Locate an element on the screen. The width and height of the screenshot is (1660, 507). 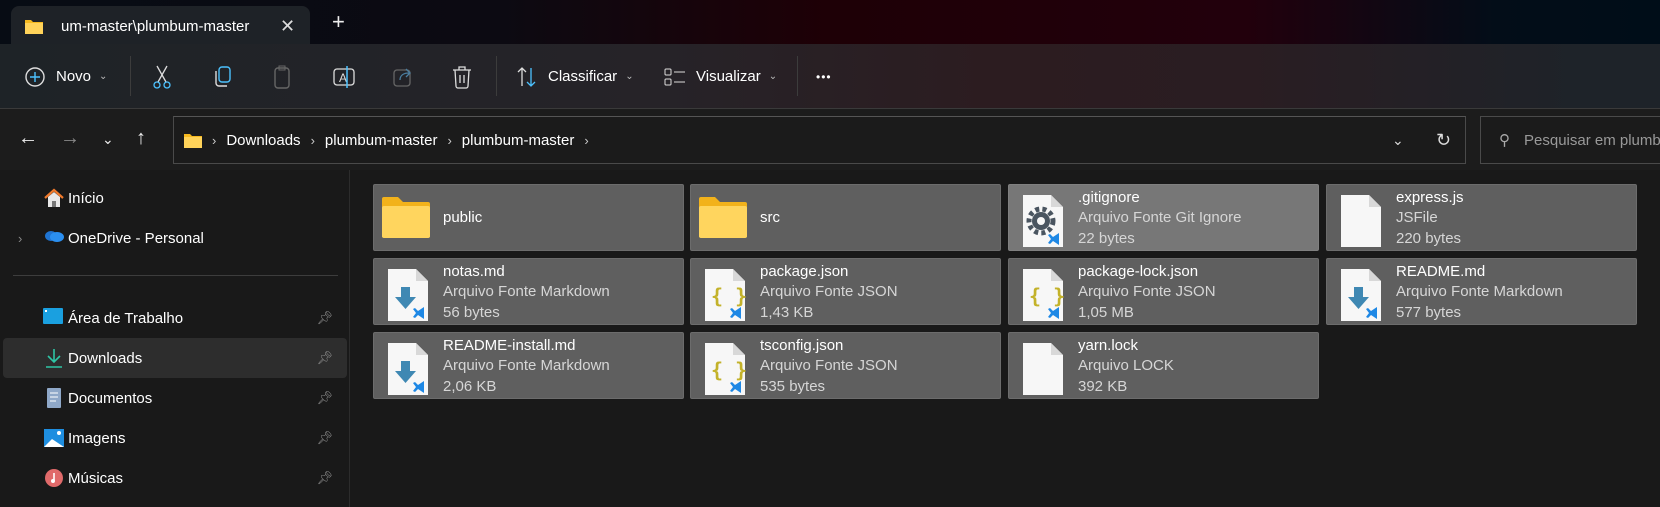
sidebar-item-área-de-trabalho: Área de Trabalho 📌︎ is located at coordinates (175, 318).